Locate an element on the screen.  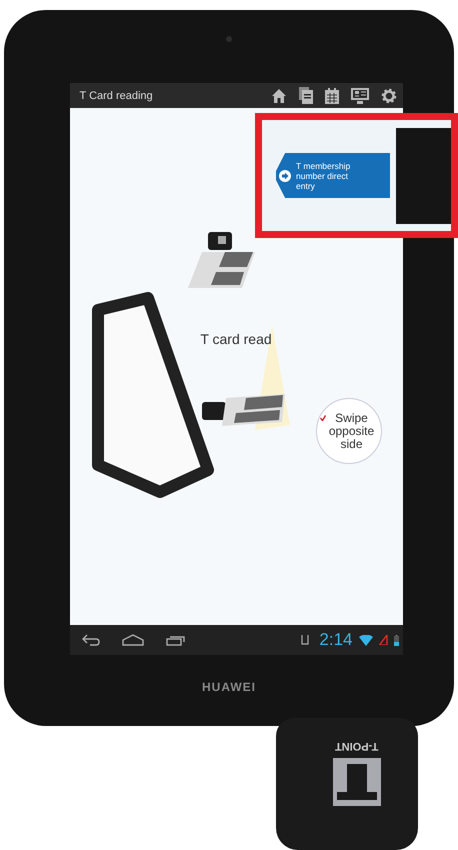
document-icon is located at coordinates (305, 95).